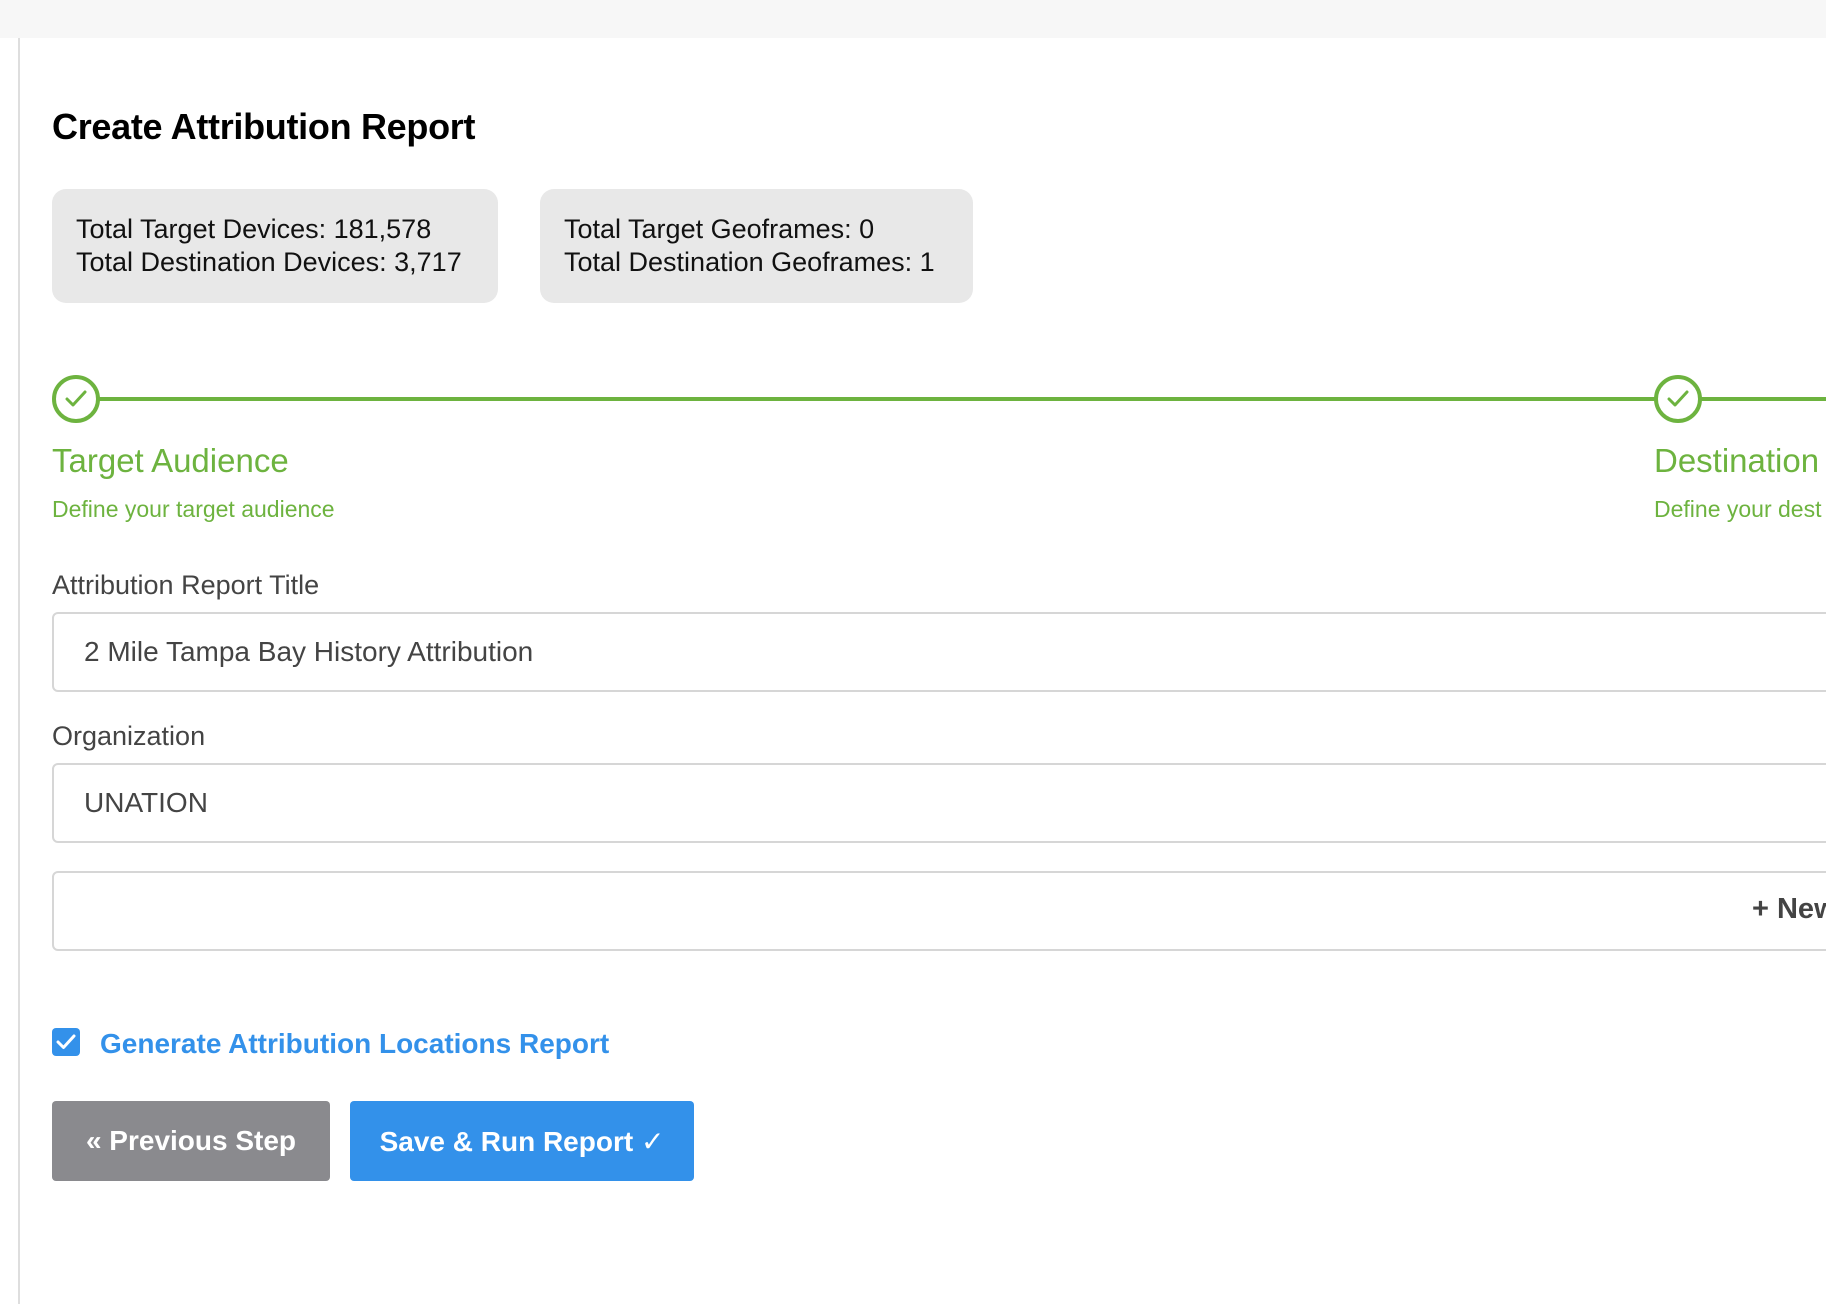 The image size is (1826, 1304). What do you see at coordinates (961, 399) in the screenshot?
I see `stepper-progress-line` at bounding box center [961, 399].